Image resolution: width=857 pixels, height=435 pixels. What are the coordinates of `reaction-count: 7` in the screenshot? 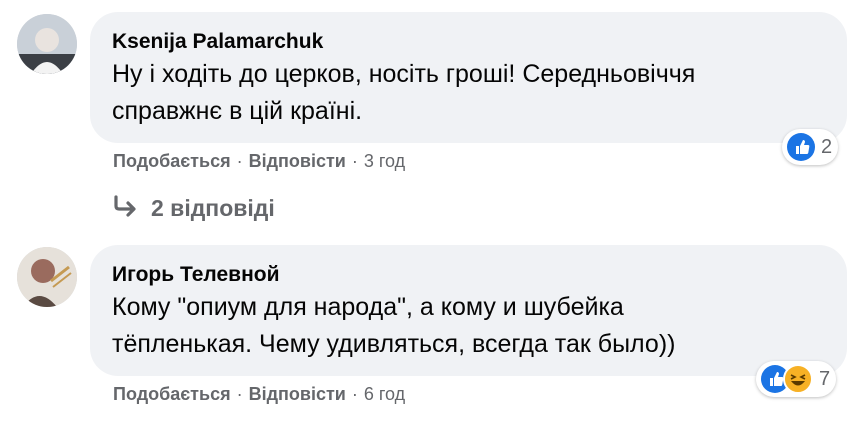 It's located at (825, 378).